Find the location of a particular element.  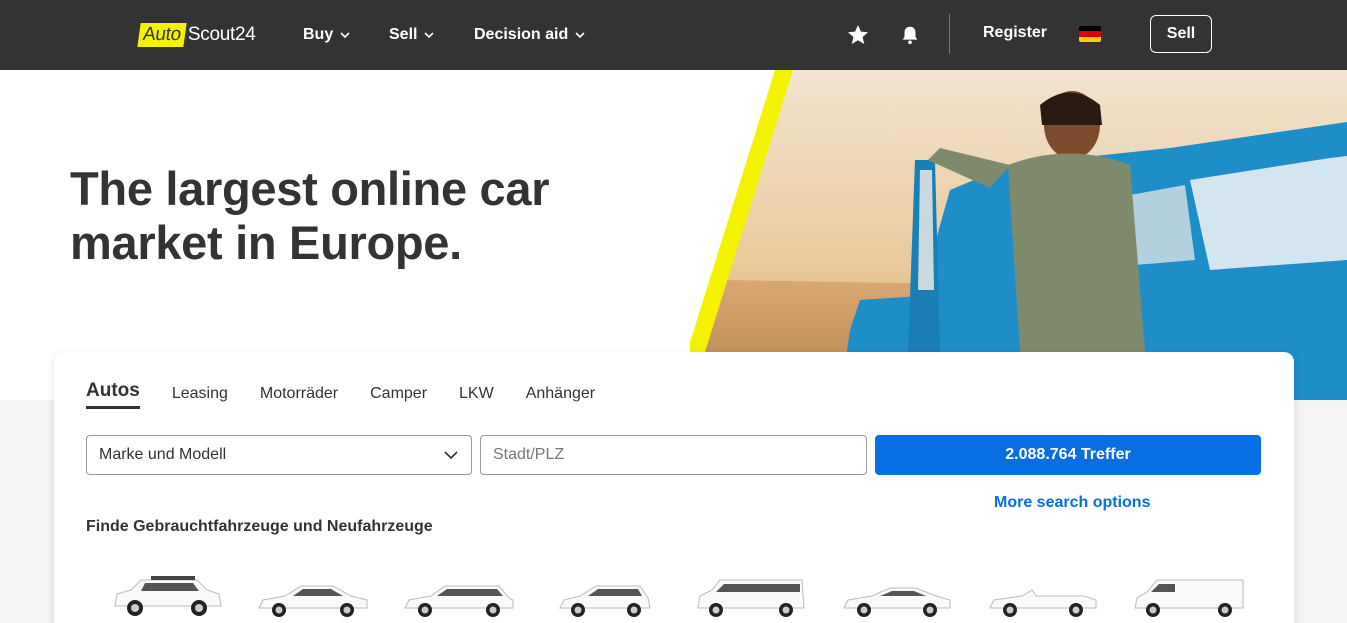

sell-button: Sell is located at coordinates (1181, 34).